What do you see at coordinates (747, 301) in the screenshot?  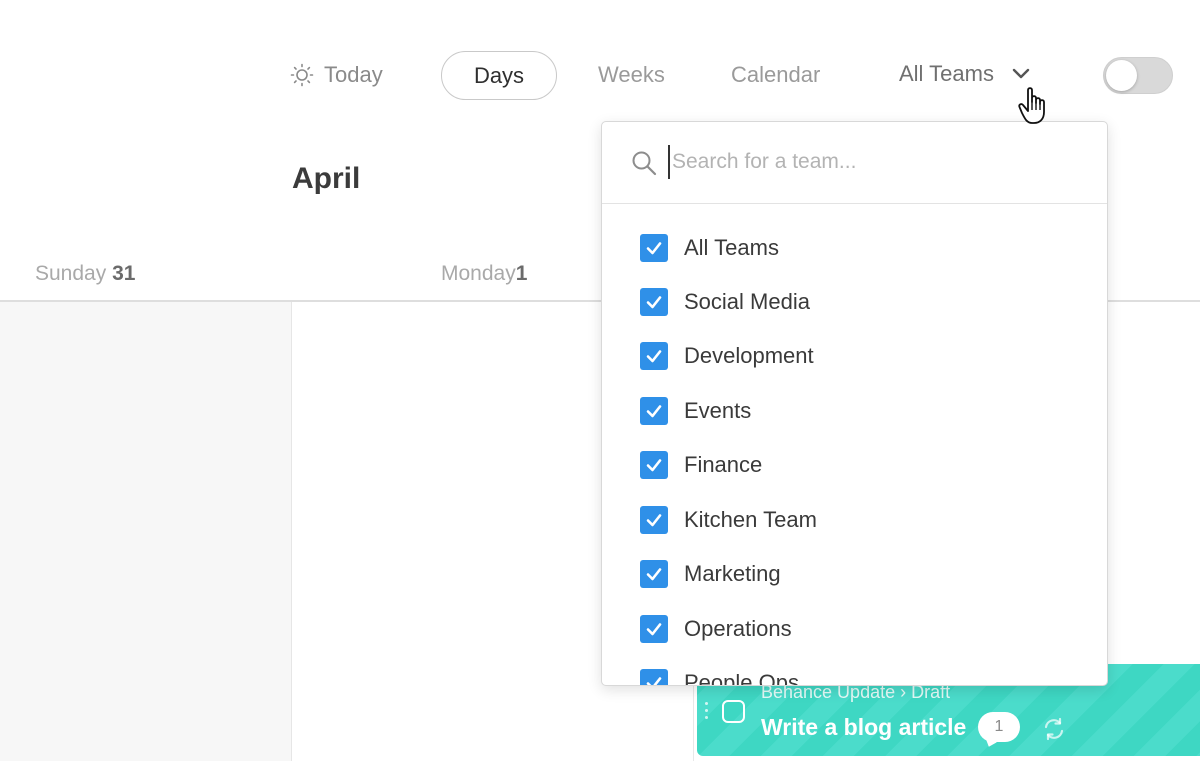 I see `team-label: Social Media` at bounding box center [747, 301].